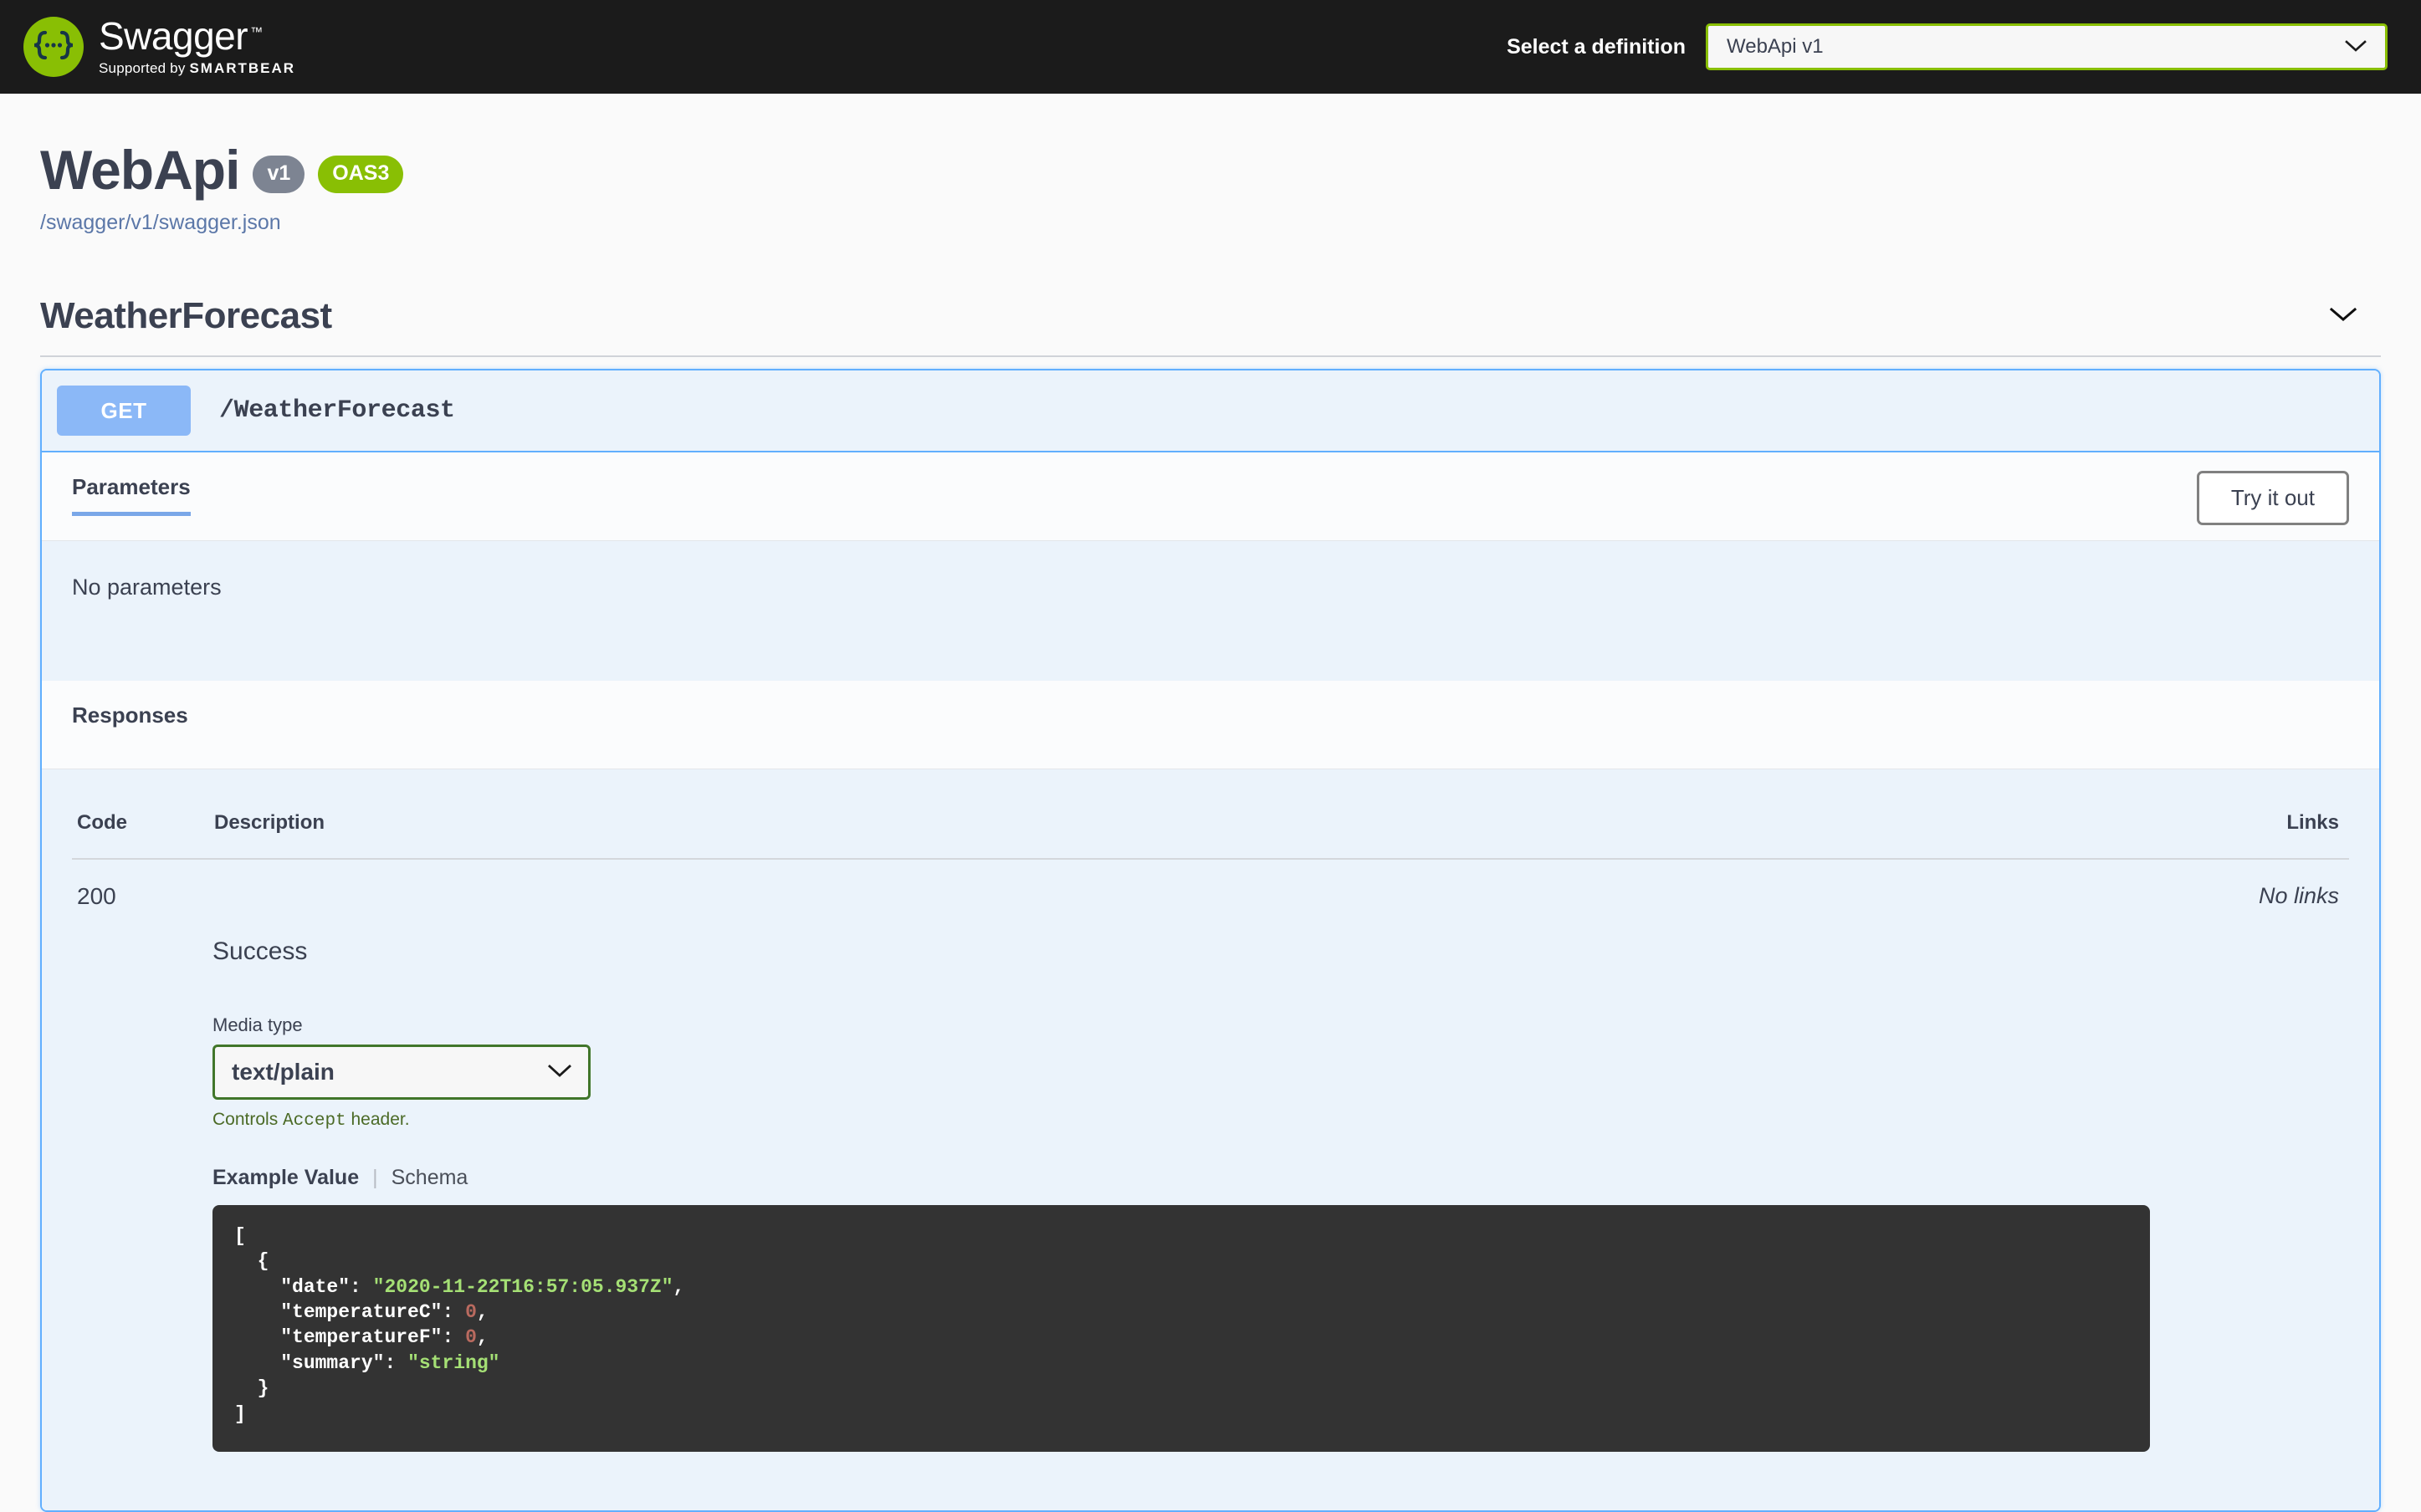 The width and height of the screenshot is (2421, 1512). I want to click on json-close-array: ], so click(240, 1413).